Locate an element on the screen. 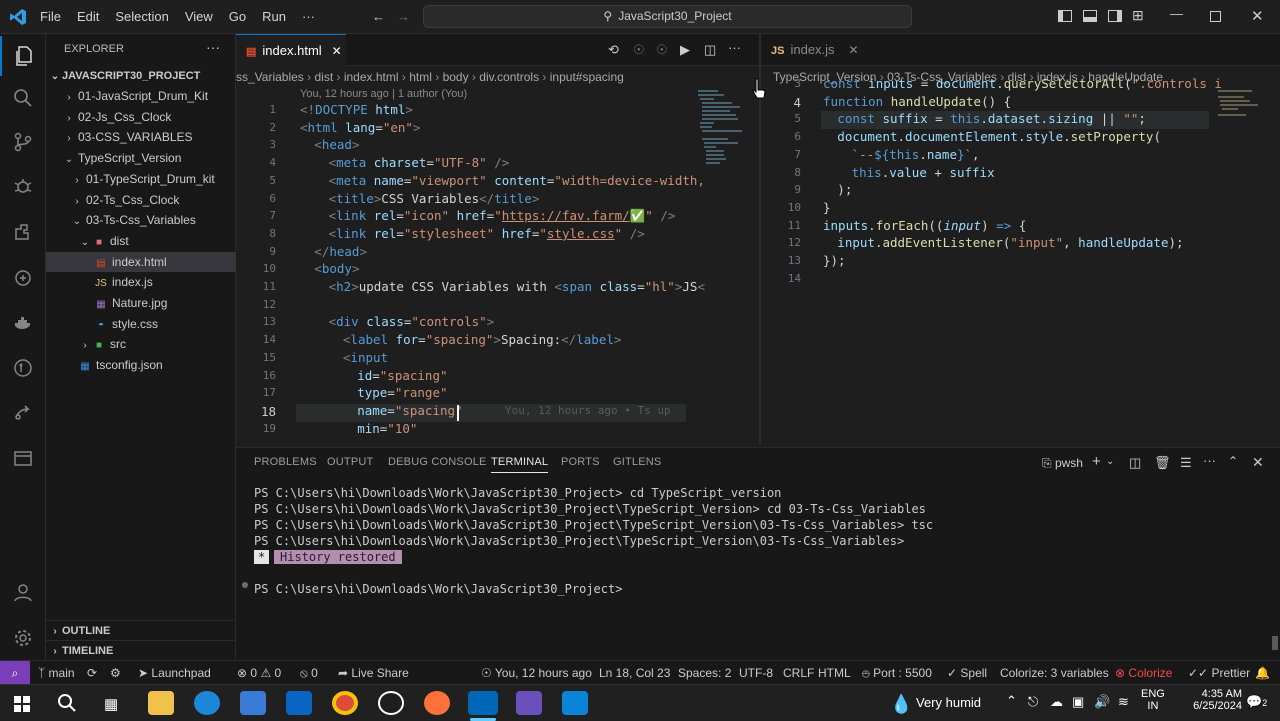 The image size is (1280, 721). minimap is located at coordinates (1239, 103).